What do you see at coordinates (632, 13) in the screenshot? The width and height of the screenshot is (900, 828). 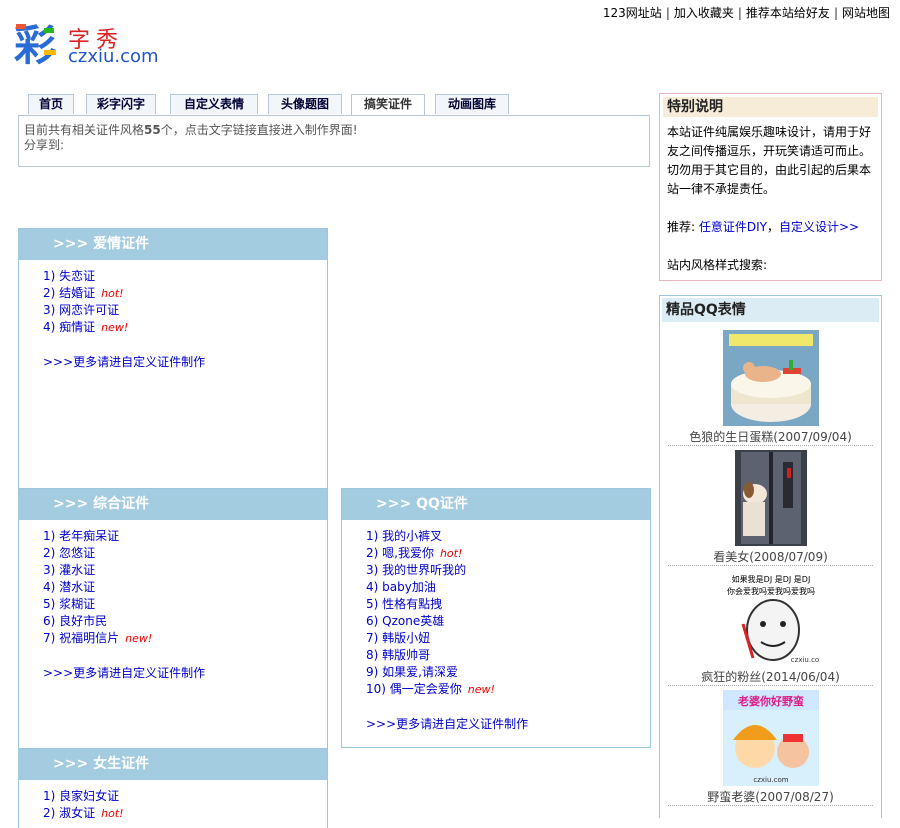 I see `link-123-sites: 123网址站` at bounding box center [632, 13].